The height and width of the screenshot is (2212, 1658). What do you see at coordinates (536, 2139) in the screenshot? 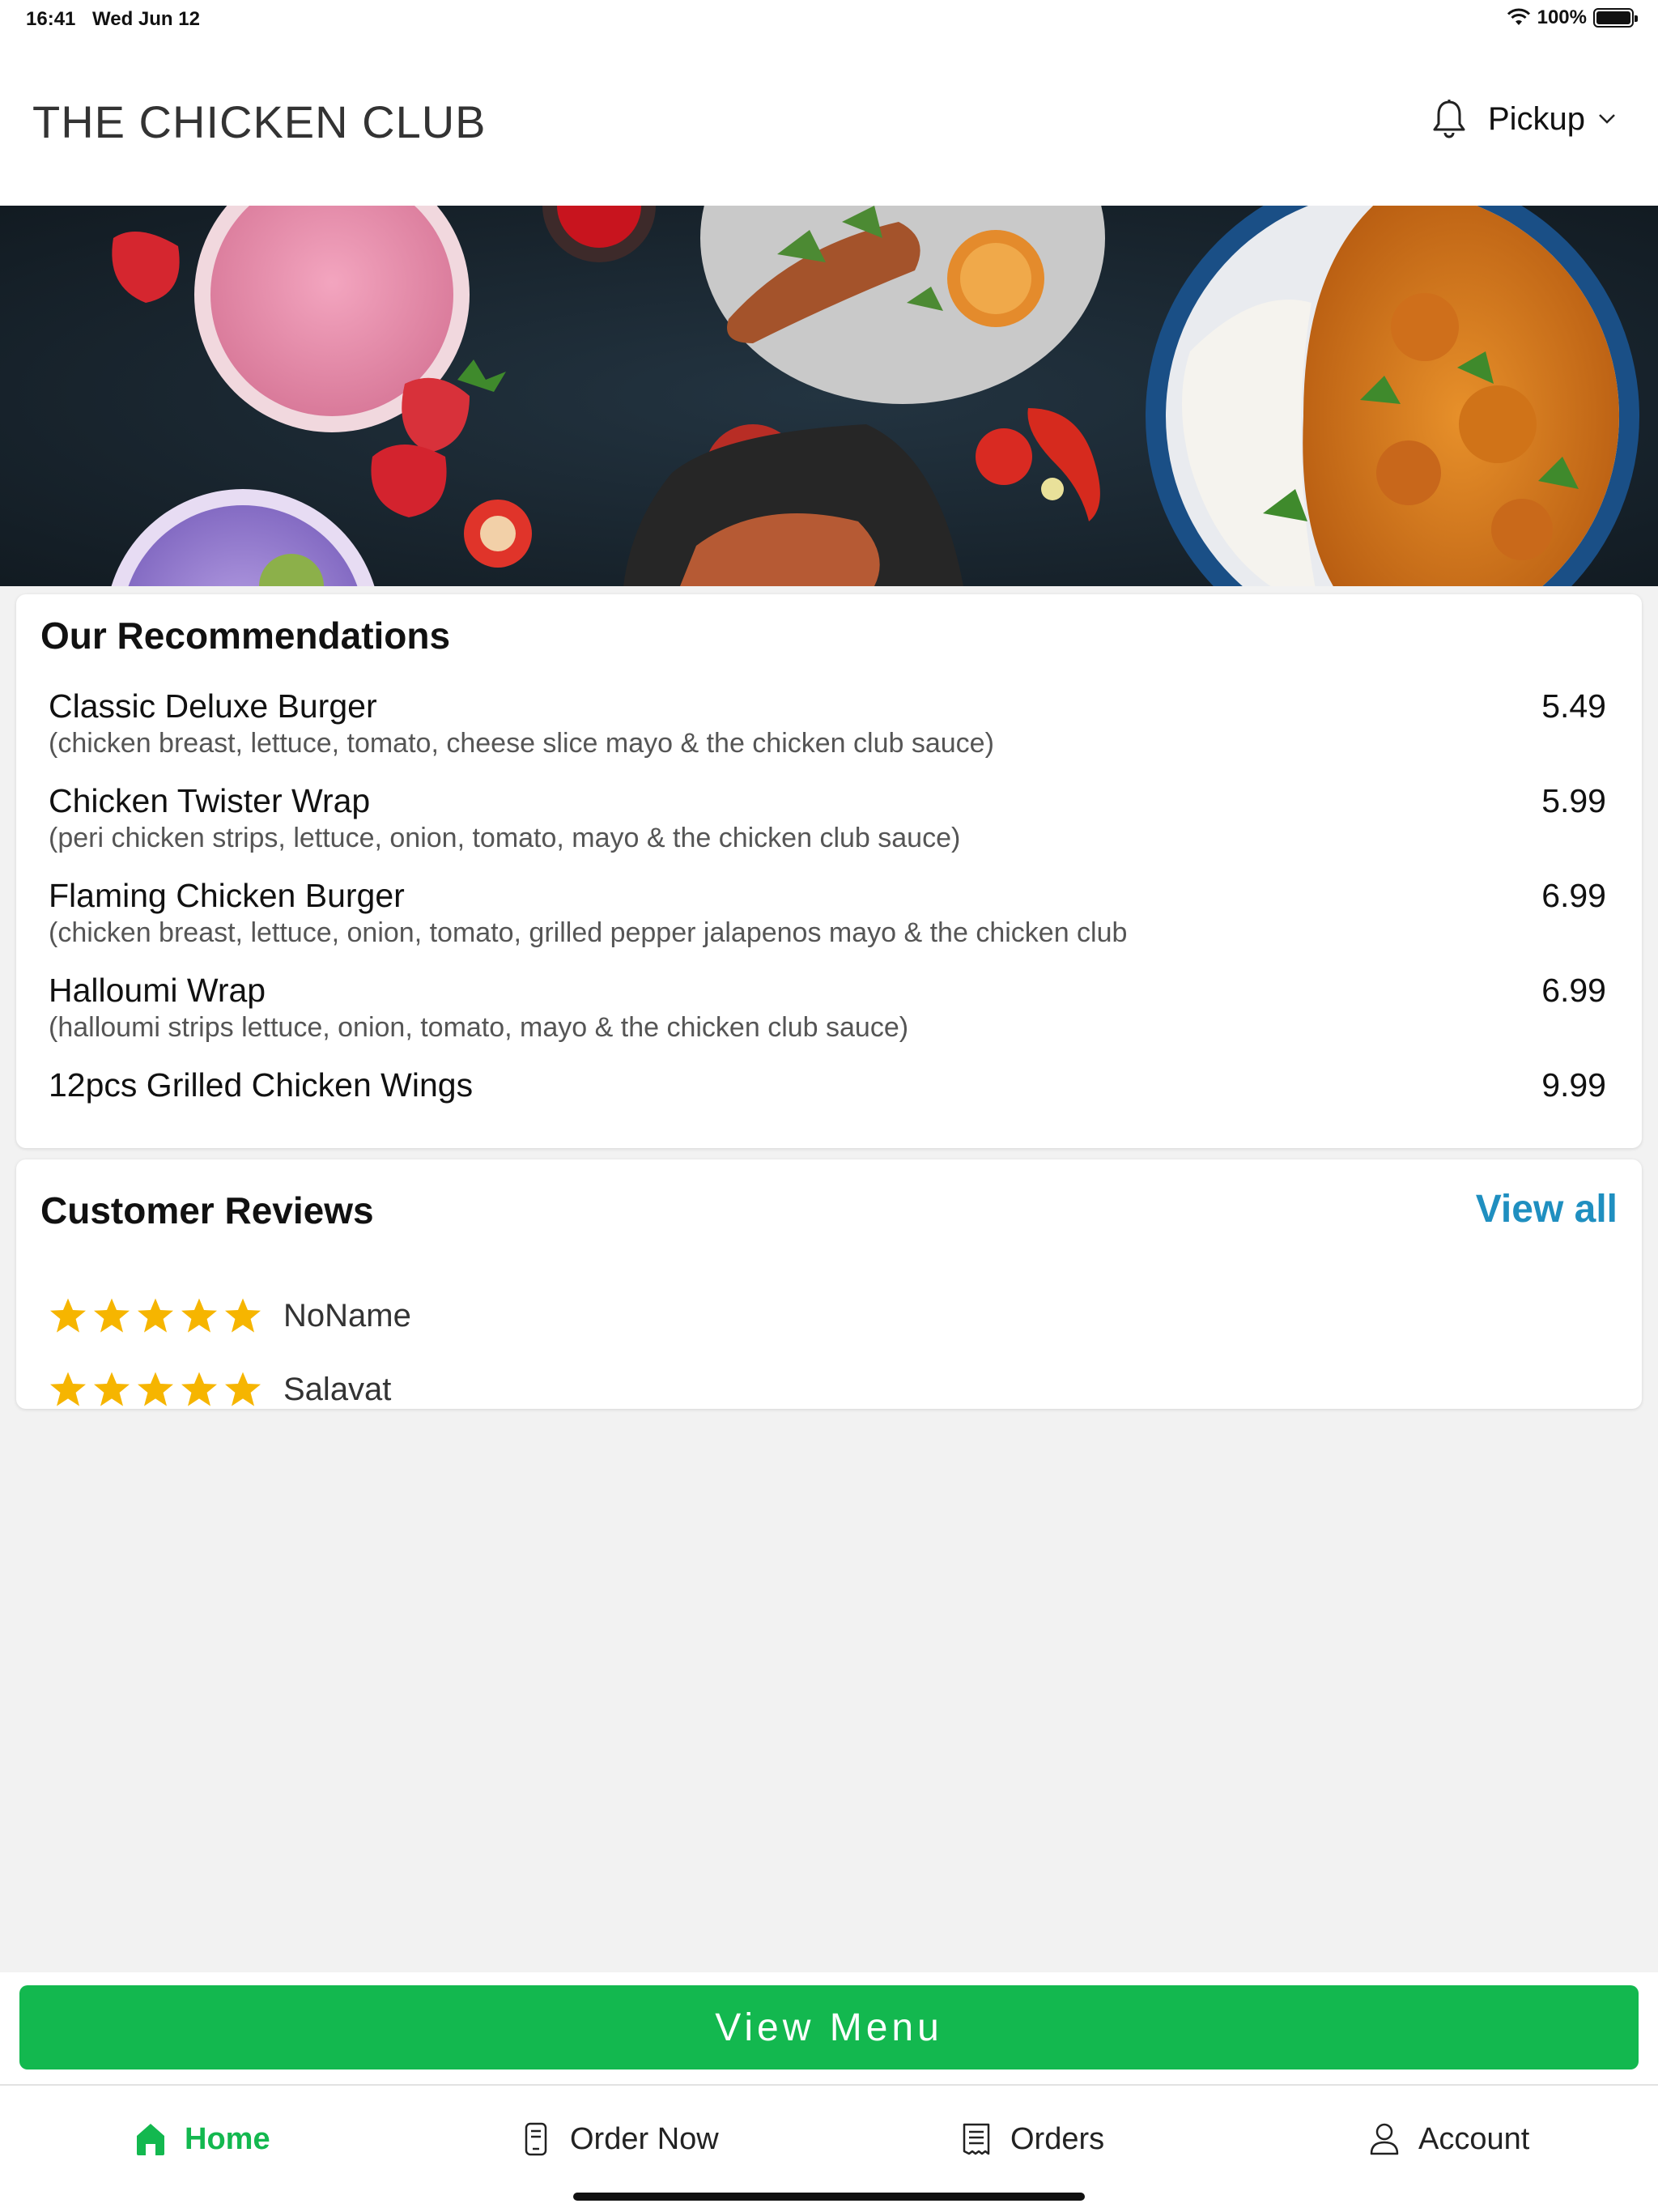
I see `order-icon` at bounding box center [536, 2139].